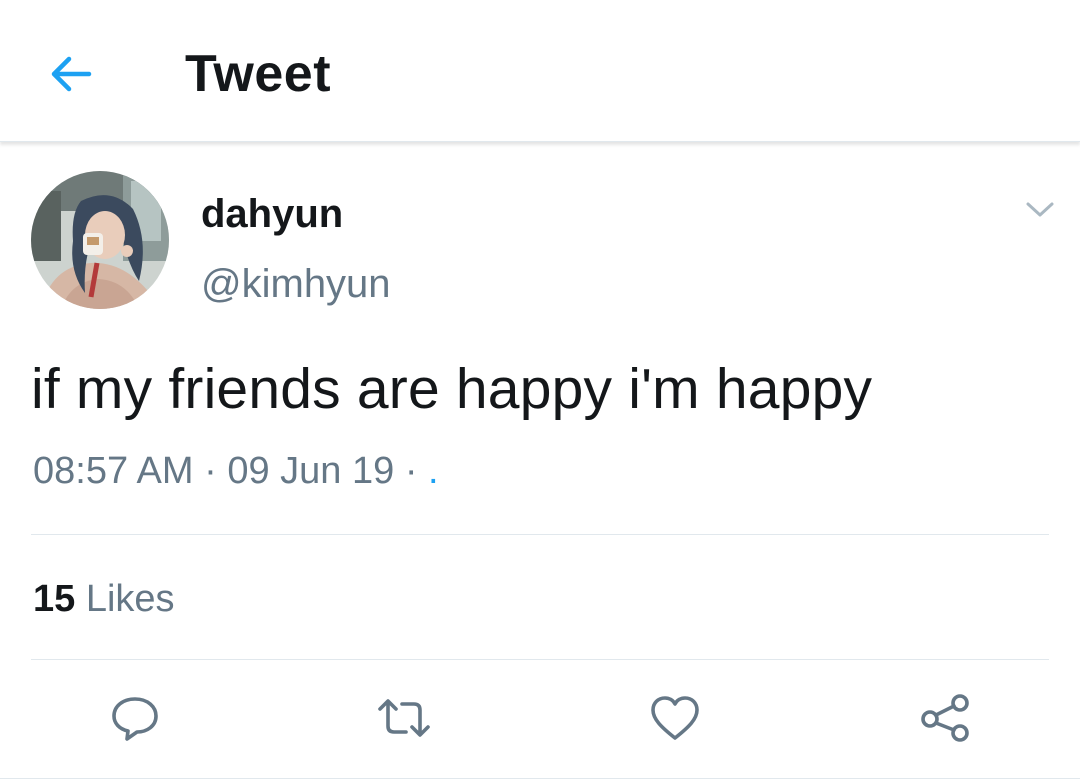  I want to click on share-button, so click(945, 718).